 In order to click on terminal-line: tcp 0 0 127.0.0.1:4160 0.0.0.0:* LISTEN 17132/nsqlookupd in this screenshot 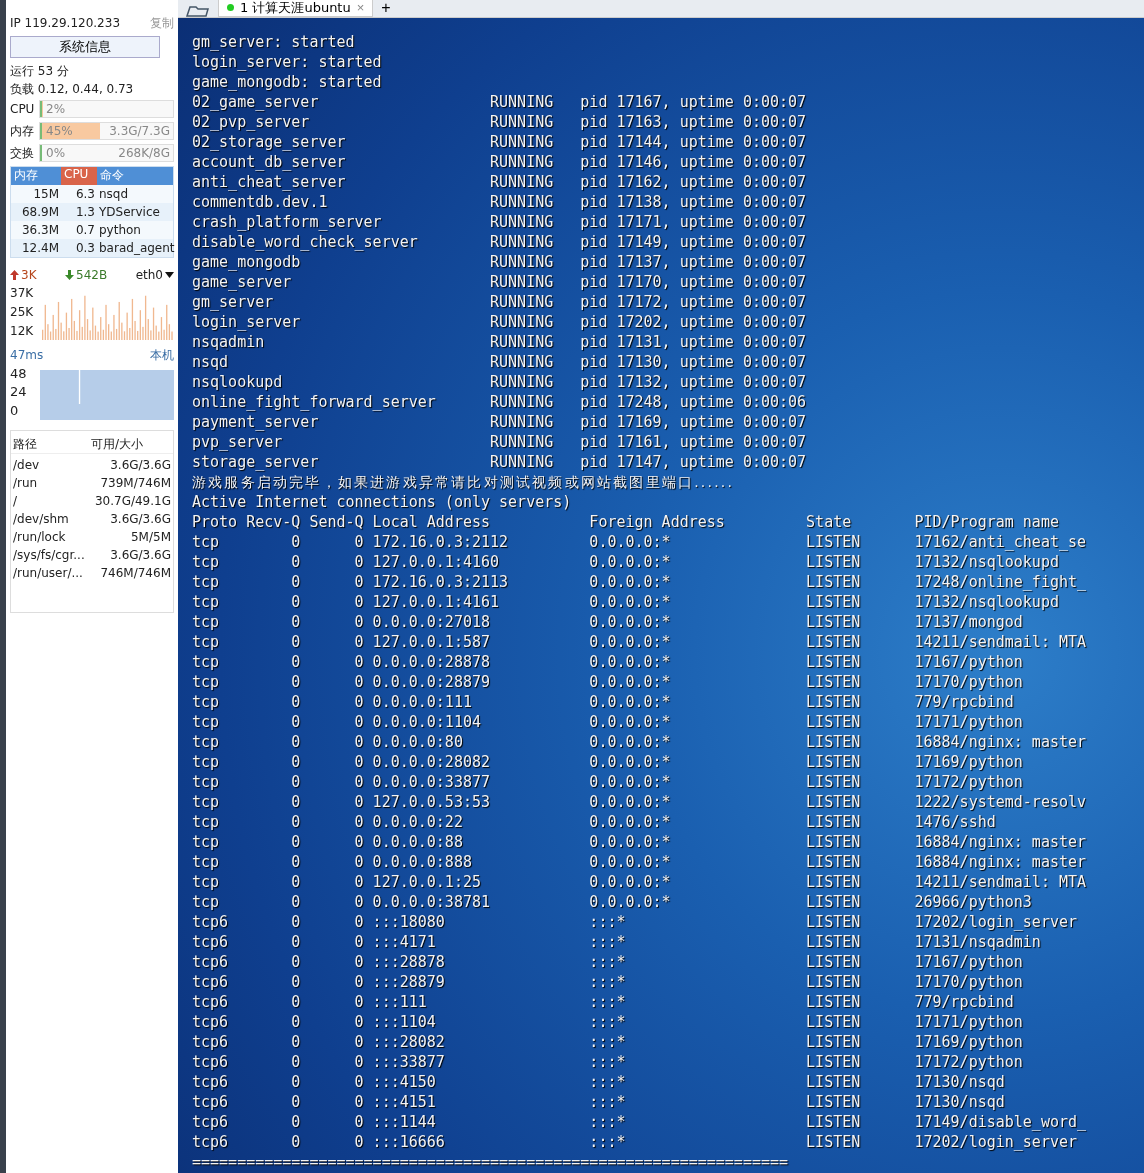, I will do `click(626, 562)`.